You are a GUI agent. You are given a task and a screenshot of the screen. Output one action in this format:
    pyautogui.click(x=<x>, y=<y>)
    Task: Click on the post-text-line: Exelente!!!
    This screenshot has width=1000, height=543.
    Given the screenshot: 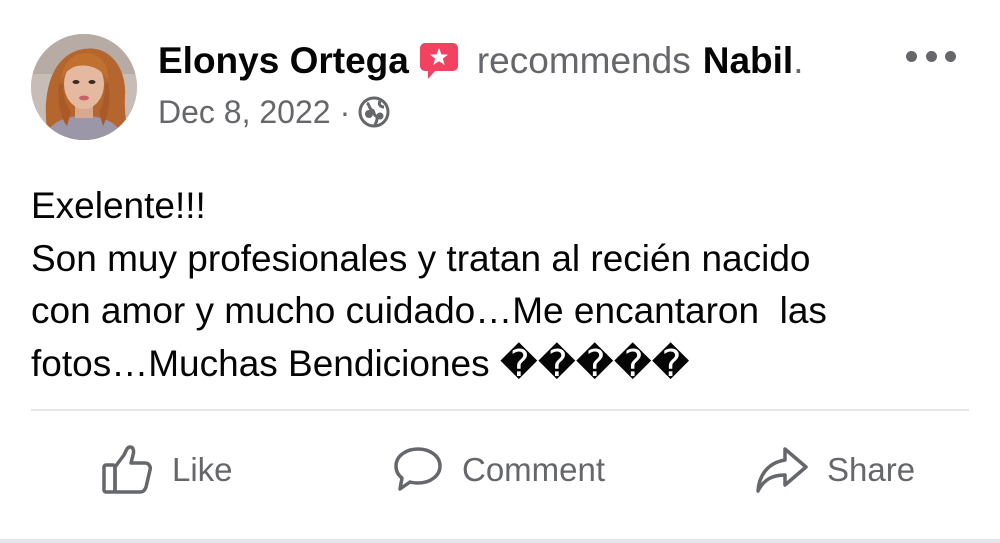 What is the action you would take?
    pyautogui.click(x=118, y=205)
    